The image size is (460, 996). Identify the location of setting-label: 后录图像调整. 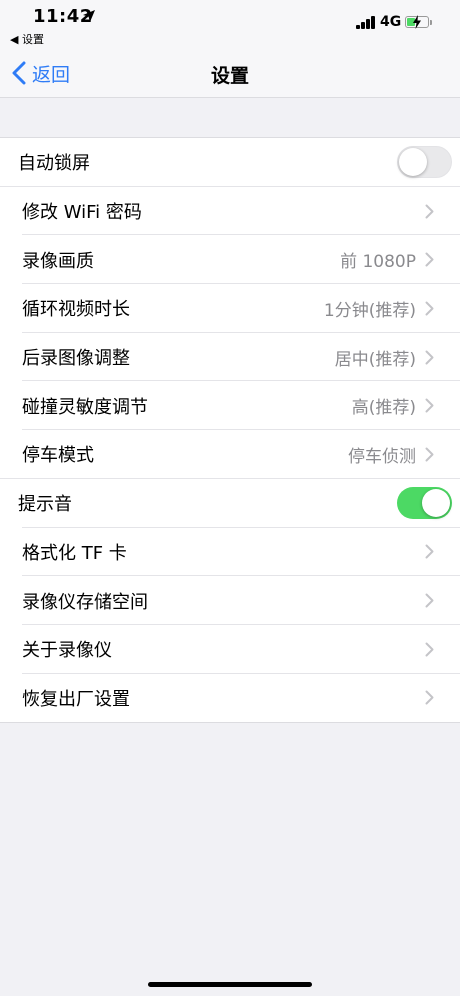
(76, 359).